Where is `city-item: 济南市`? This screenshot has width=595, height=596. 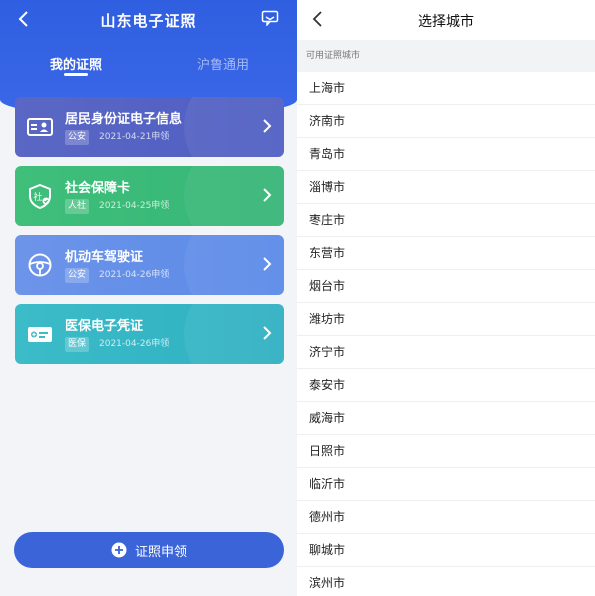
city-item: 济南市 is located at coordinates (446, 121).